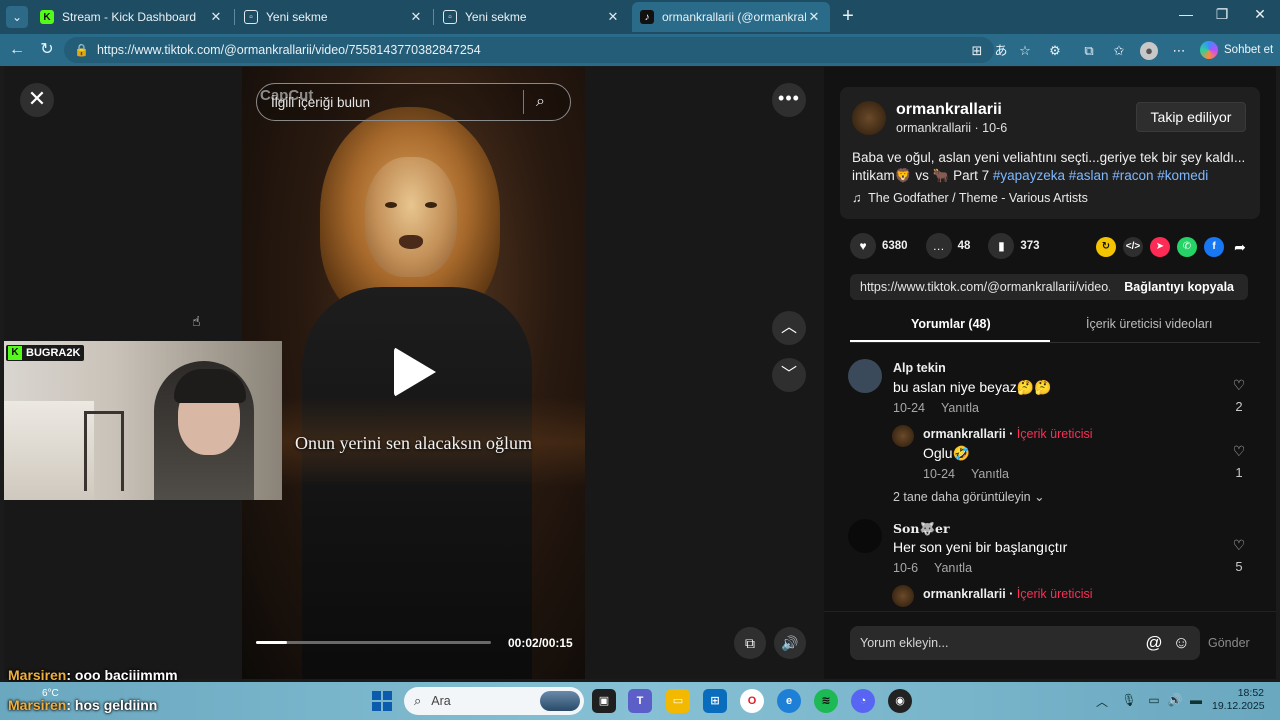 Image resolution: width=1280 pixels, height=720 pixels. I want to click on send-comment-button: Gönder, so click(1229, 643).